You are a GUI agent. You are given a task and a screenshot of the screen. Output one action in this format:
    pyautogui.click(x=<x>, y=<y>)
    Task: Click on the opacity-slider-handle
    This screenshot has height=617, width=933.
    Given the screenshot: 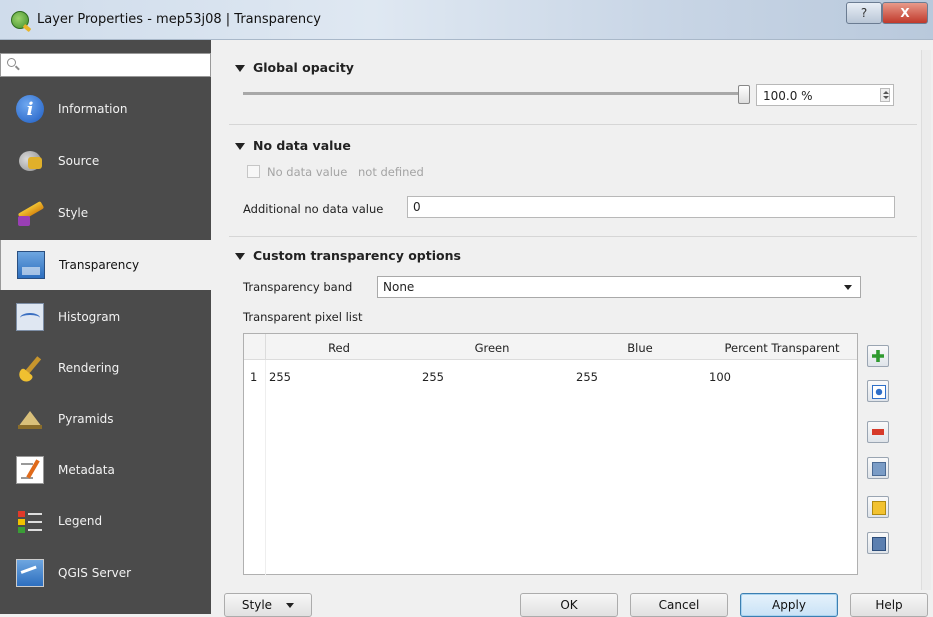 What is the action you would take?
    pyautogui.click(x=744, y=94)
    